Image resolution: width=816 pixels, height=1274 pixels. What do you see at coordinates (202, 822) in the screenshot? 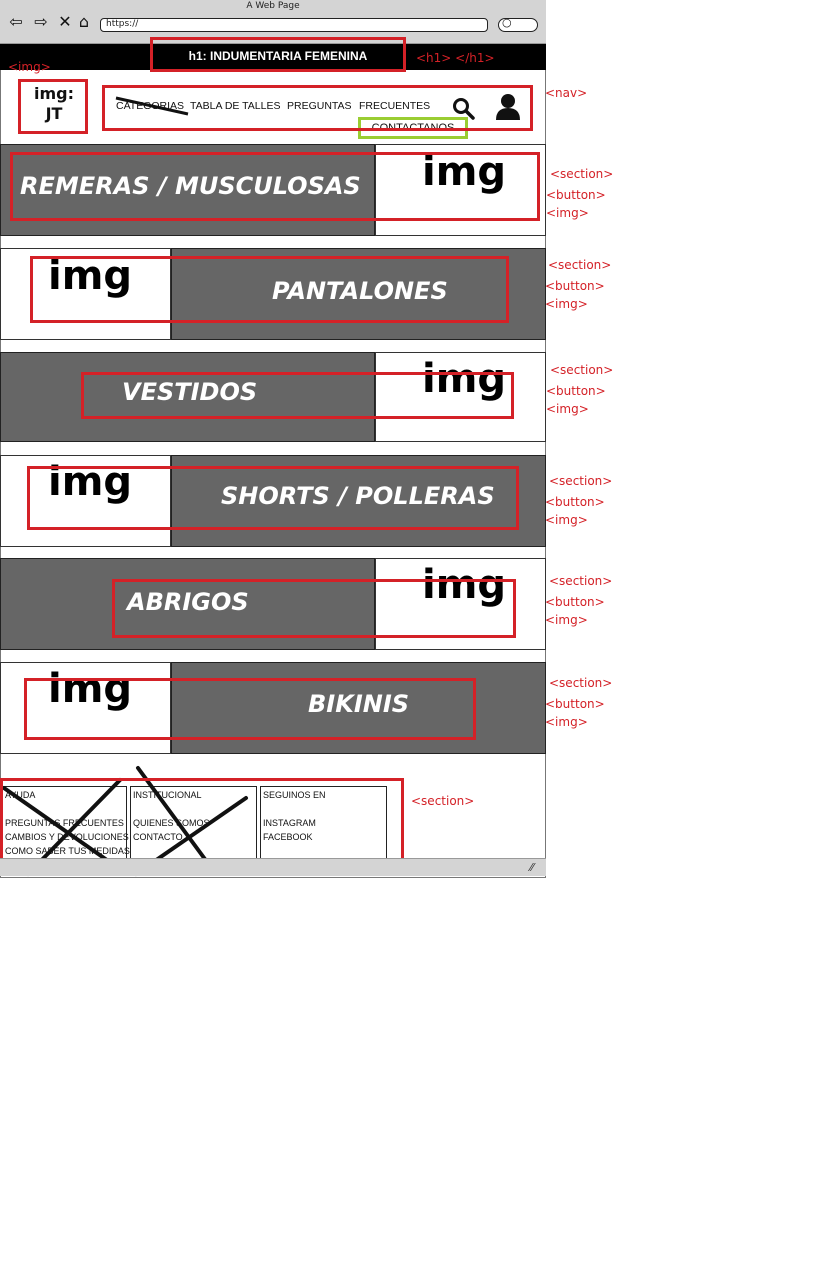
I see `footer-highlight-box` at bounding box center [202, 822].